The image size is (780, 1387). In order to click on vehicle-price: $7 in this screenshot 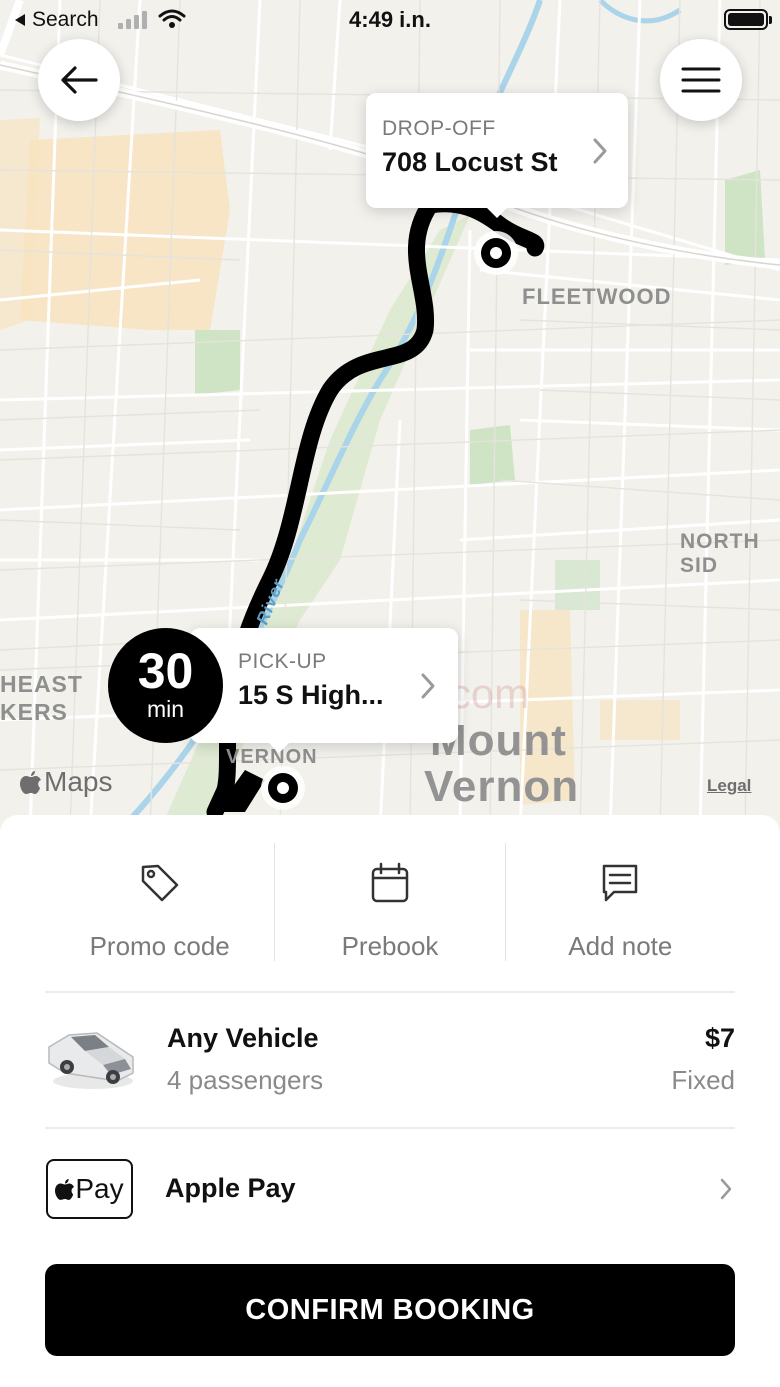, I will do `click(719, 1038)`.